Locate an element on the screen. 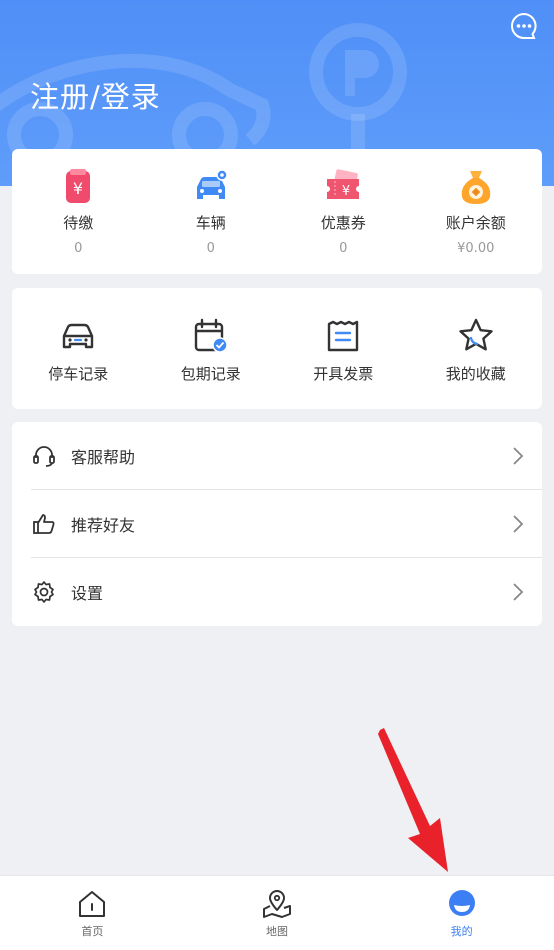 The height and width of the screenshot is (950, 554). gear-icon is located at coordinates (44, 592).